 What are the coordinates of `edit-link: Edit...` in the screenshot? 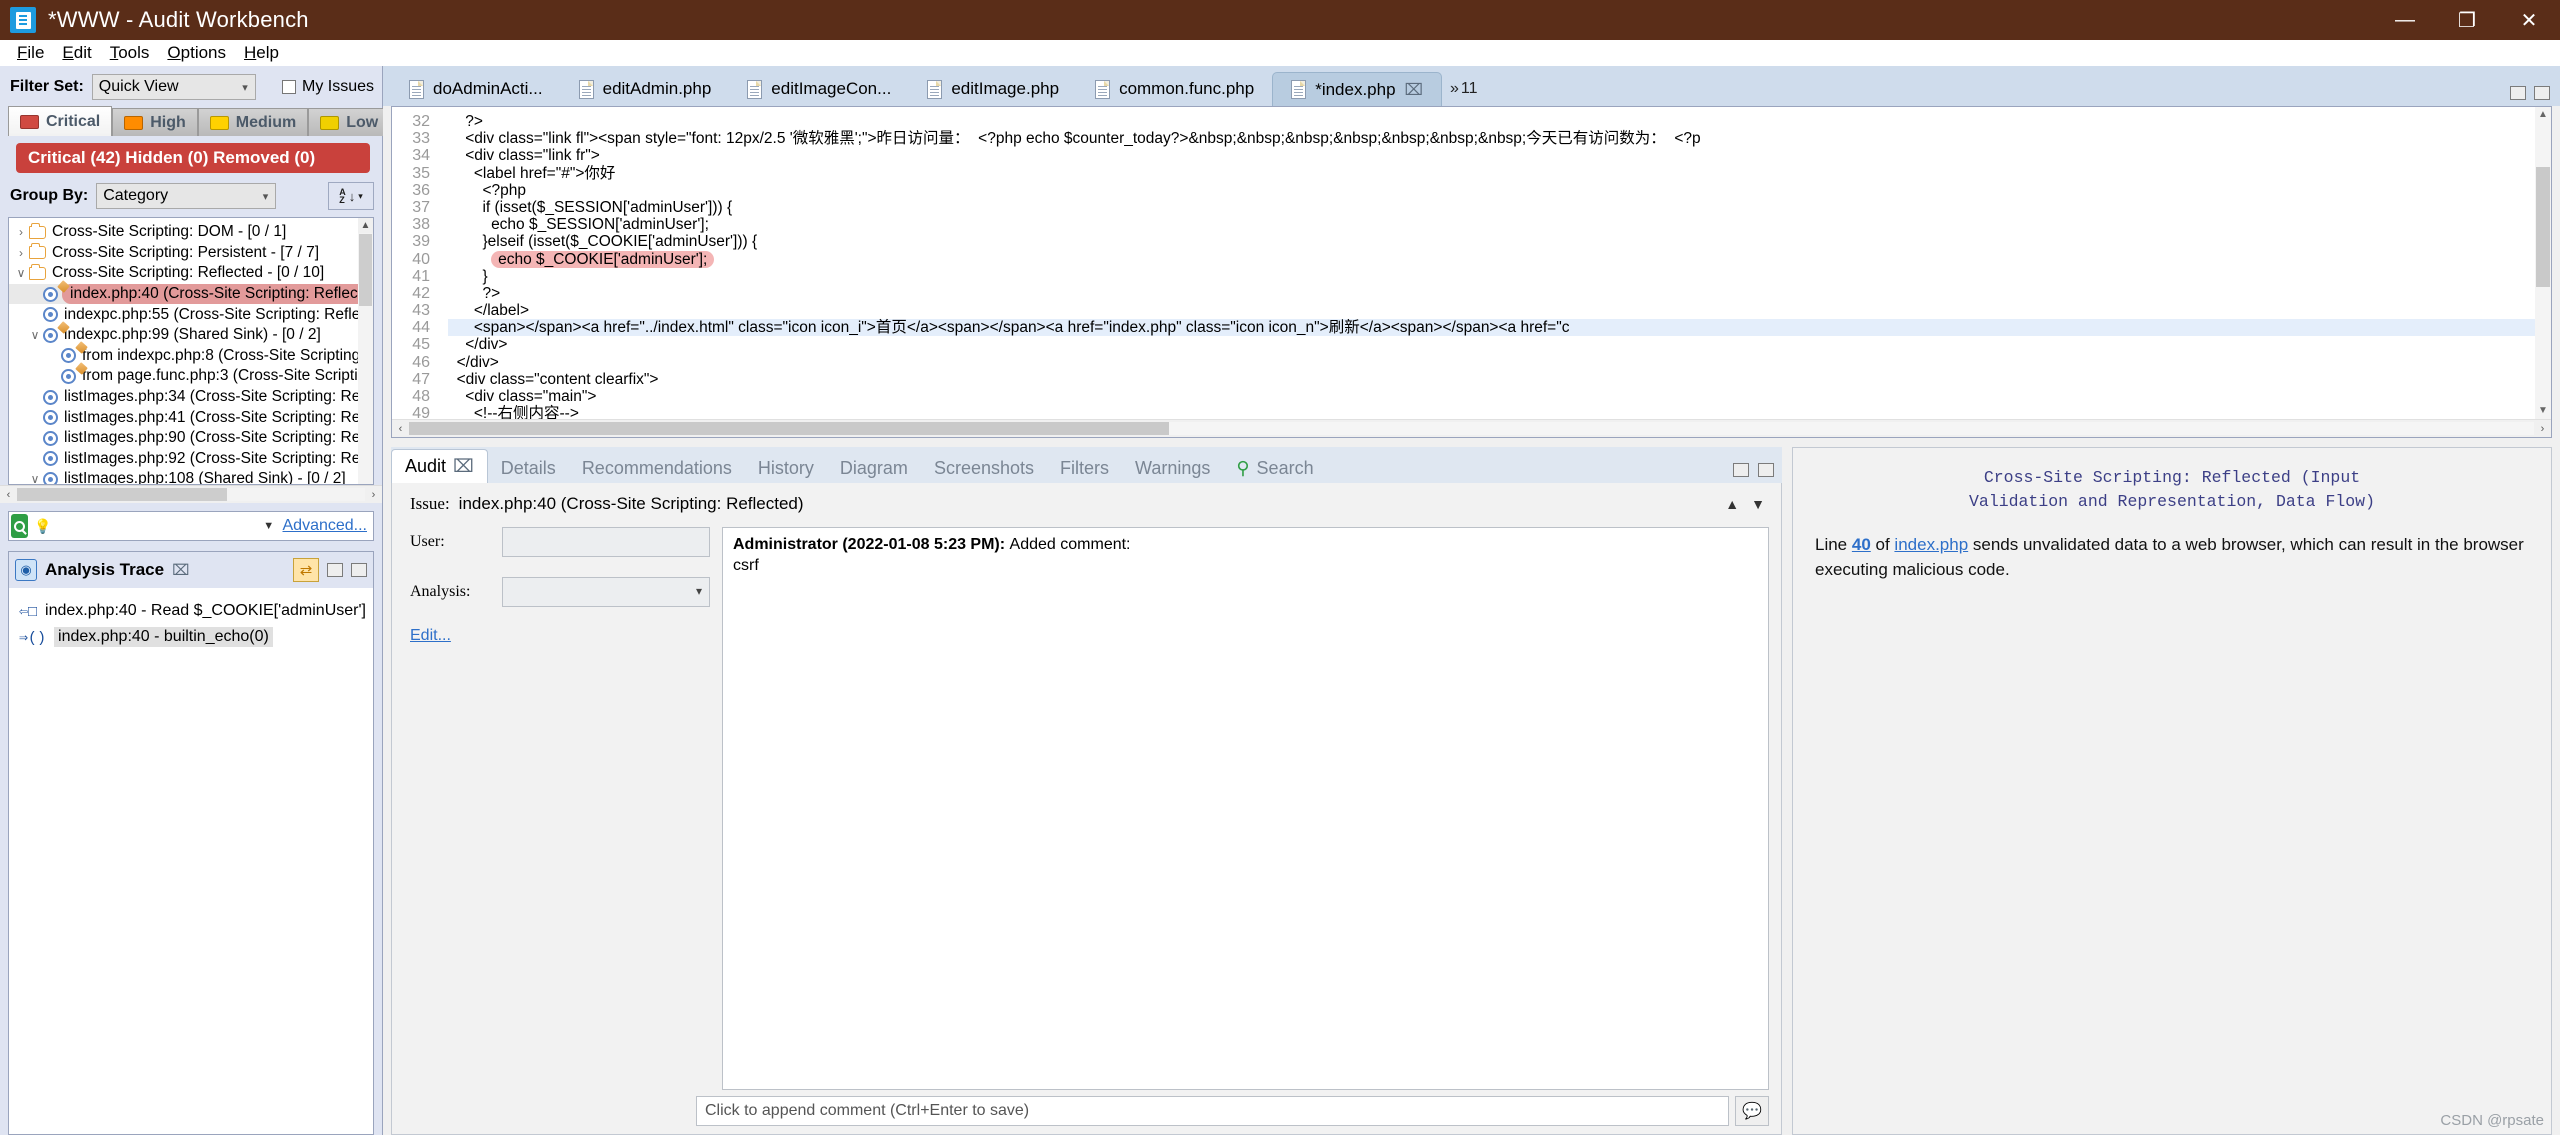 It's located at (430, 635).